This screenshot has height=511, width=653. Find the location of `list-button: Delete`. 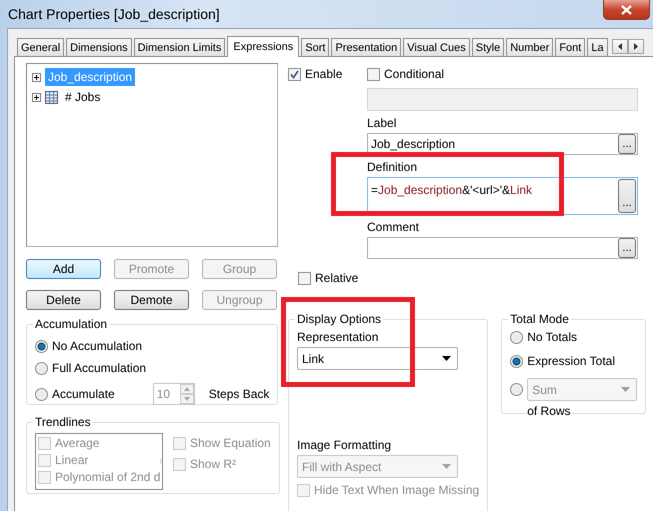

list-button: Delete is located at coordinates (63, 300).